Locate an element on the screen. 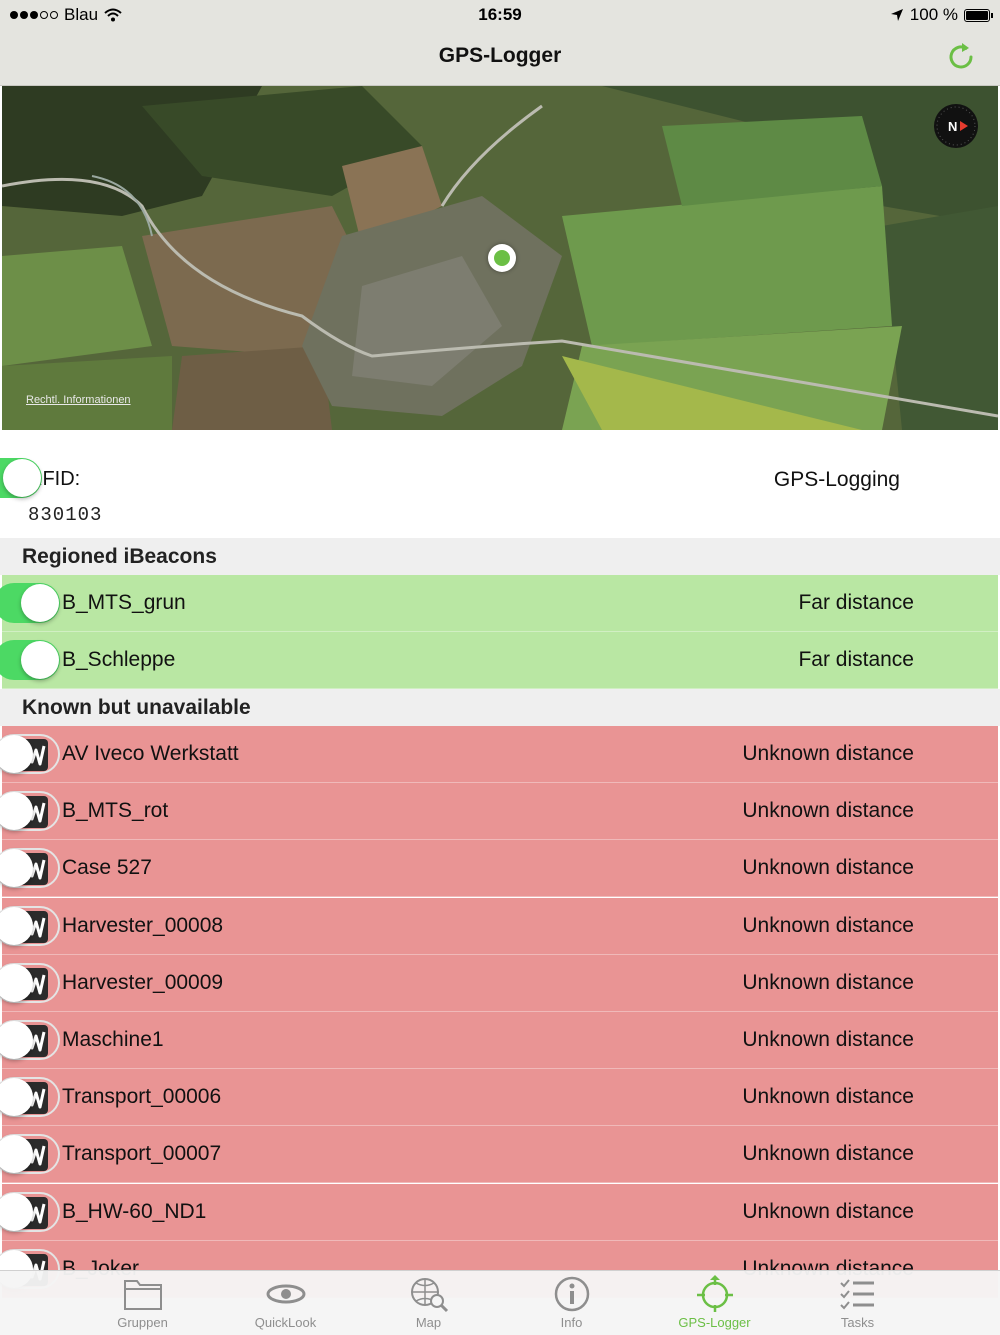 The height and width of the screenshot is (1335, 1000). beacon-row: Harvester_00009 Unknown distance is located at coordinates (499, 983).